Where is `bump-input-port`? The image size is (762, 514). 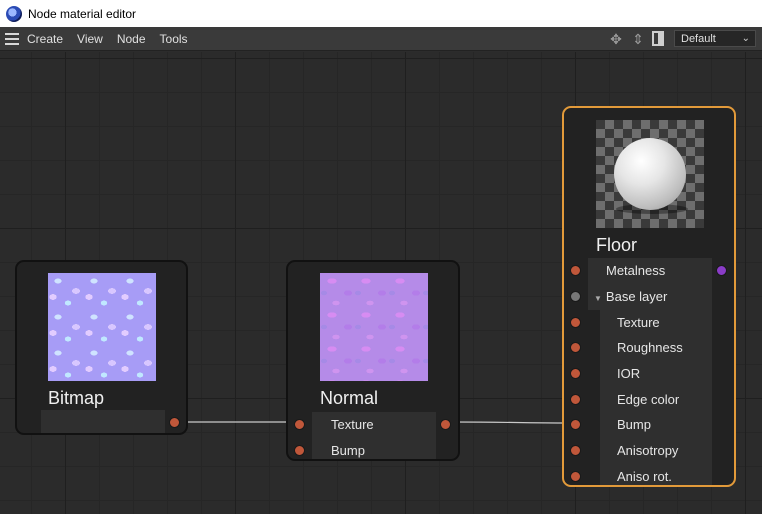 bump-input-port is located at coordinates (575, 424).